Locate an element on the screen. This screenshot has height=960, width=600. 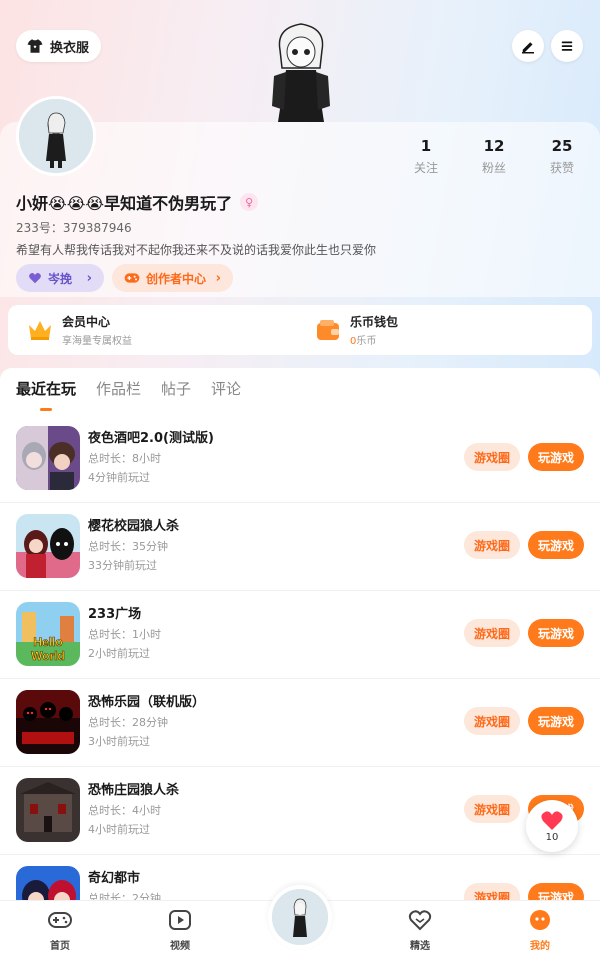
game-title: 奇幻都市 is located at coordinates (114, 878).